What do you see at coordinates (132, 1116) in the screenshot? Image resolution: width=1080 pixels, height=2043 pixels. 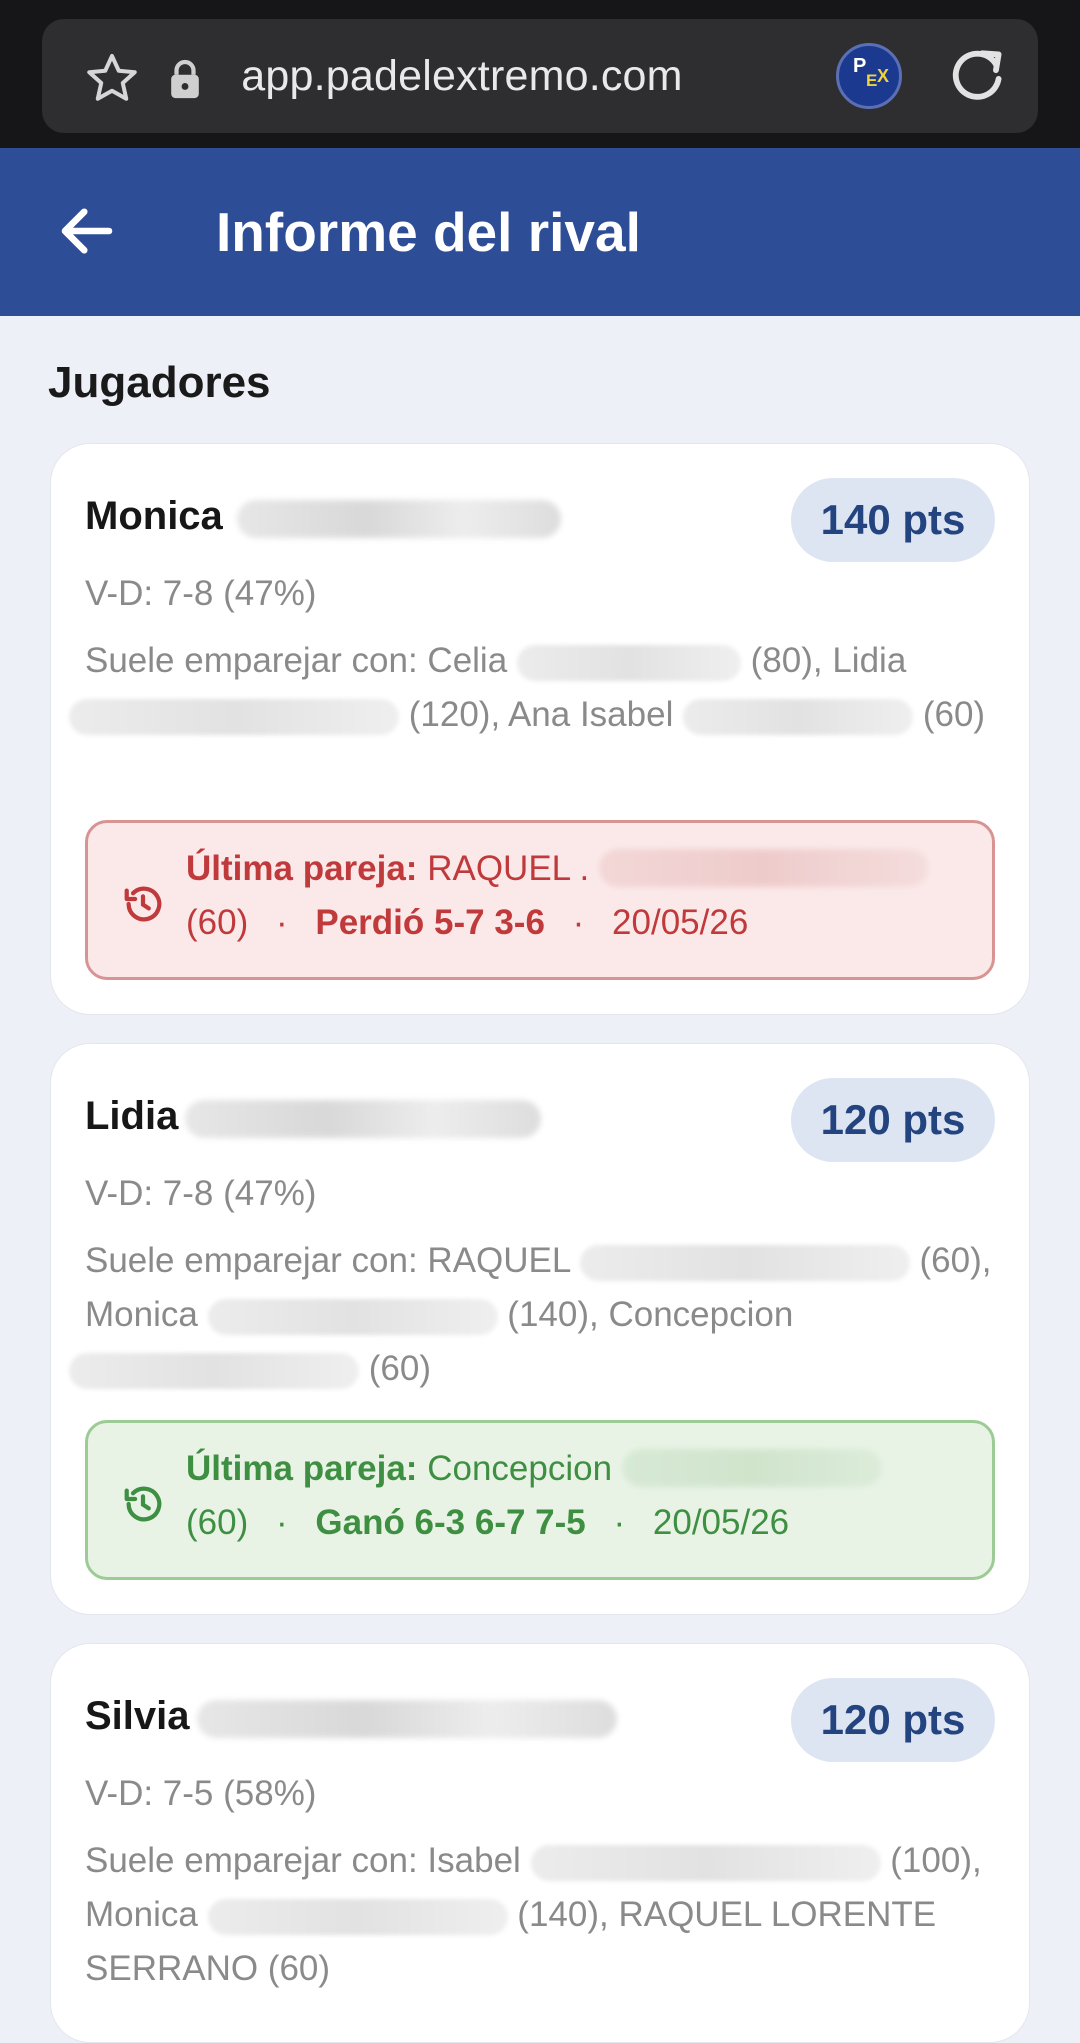 I see `player-name: Lidia` at bounding box center [132, 1116].